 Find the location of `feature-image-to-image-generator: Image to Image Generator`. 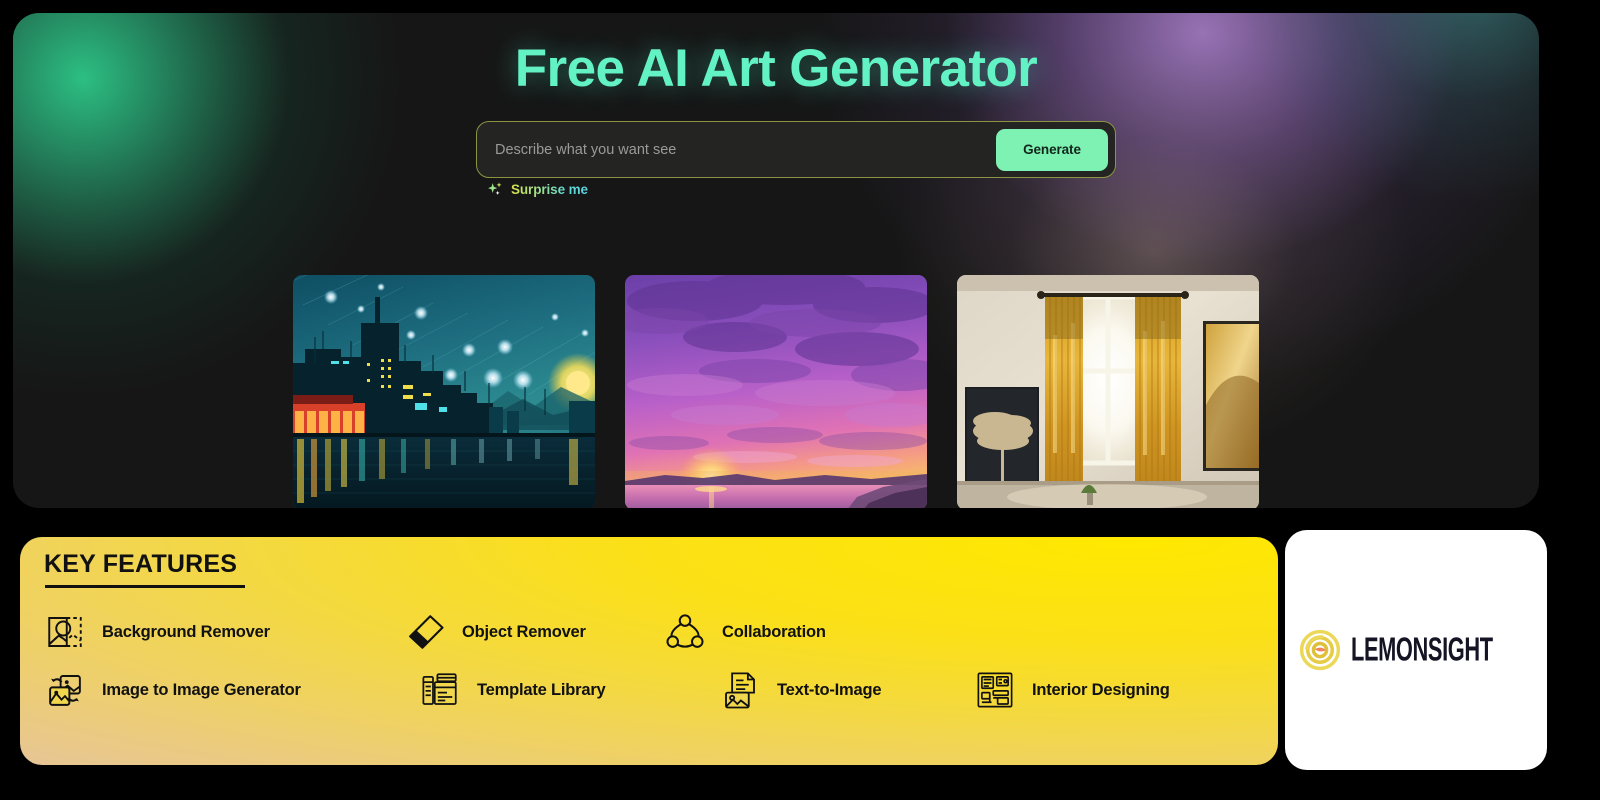

feature-image-to-image-generator: Image to Image Generator is located at coordinates (231, 690).